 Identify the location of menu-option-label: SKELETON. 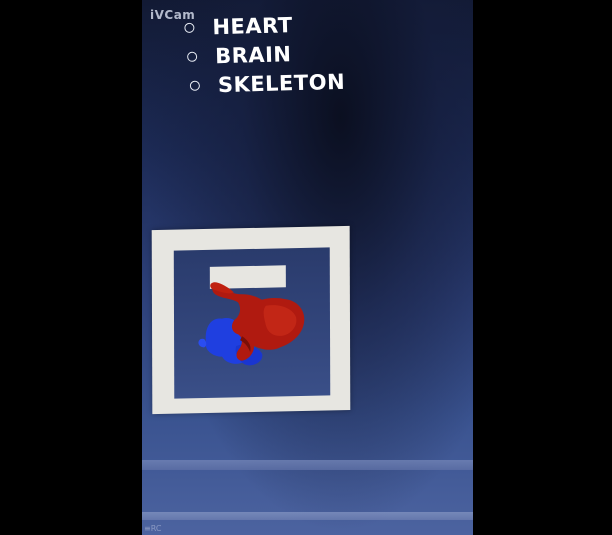
(281, 83).